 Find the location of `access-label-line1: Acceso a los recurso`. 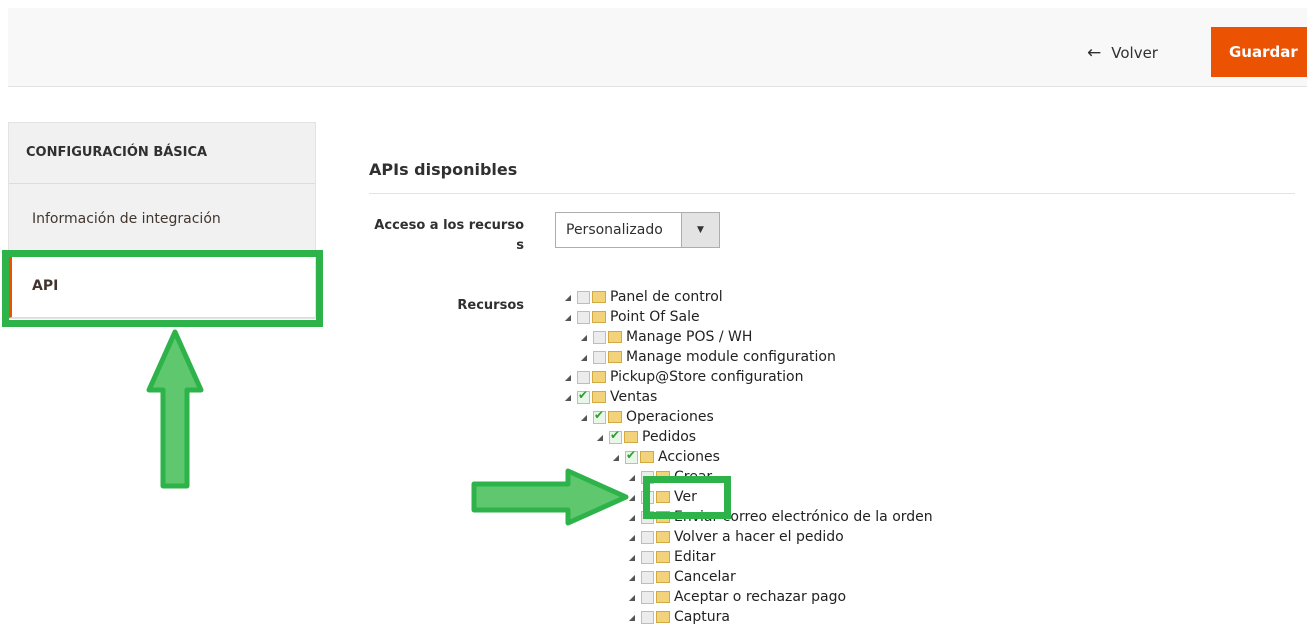

access-label-line1: Acceso a los recurso is located at coordinates (449, 225).